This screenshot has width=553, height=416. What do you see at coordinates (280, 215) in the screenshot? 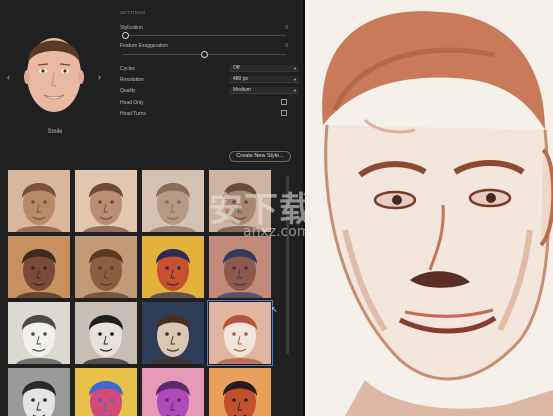
I see `watermark: 安下载 anxz.com` at bounding box center [280, 215].